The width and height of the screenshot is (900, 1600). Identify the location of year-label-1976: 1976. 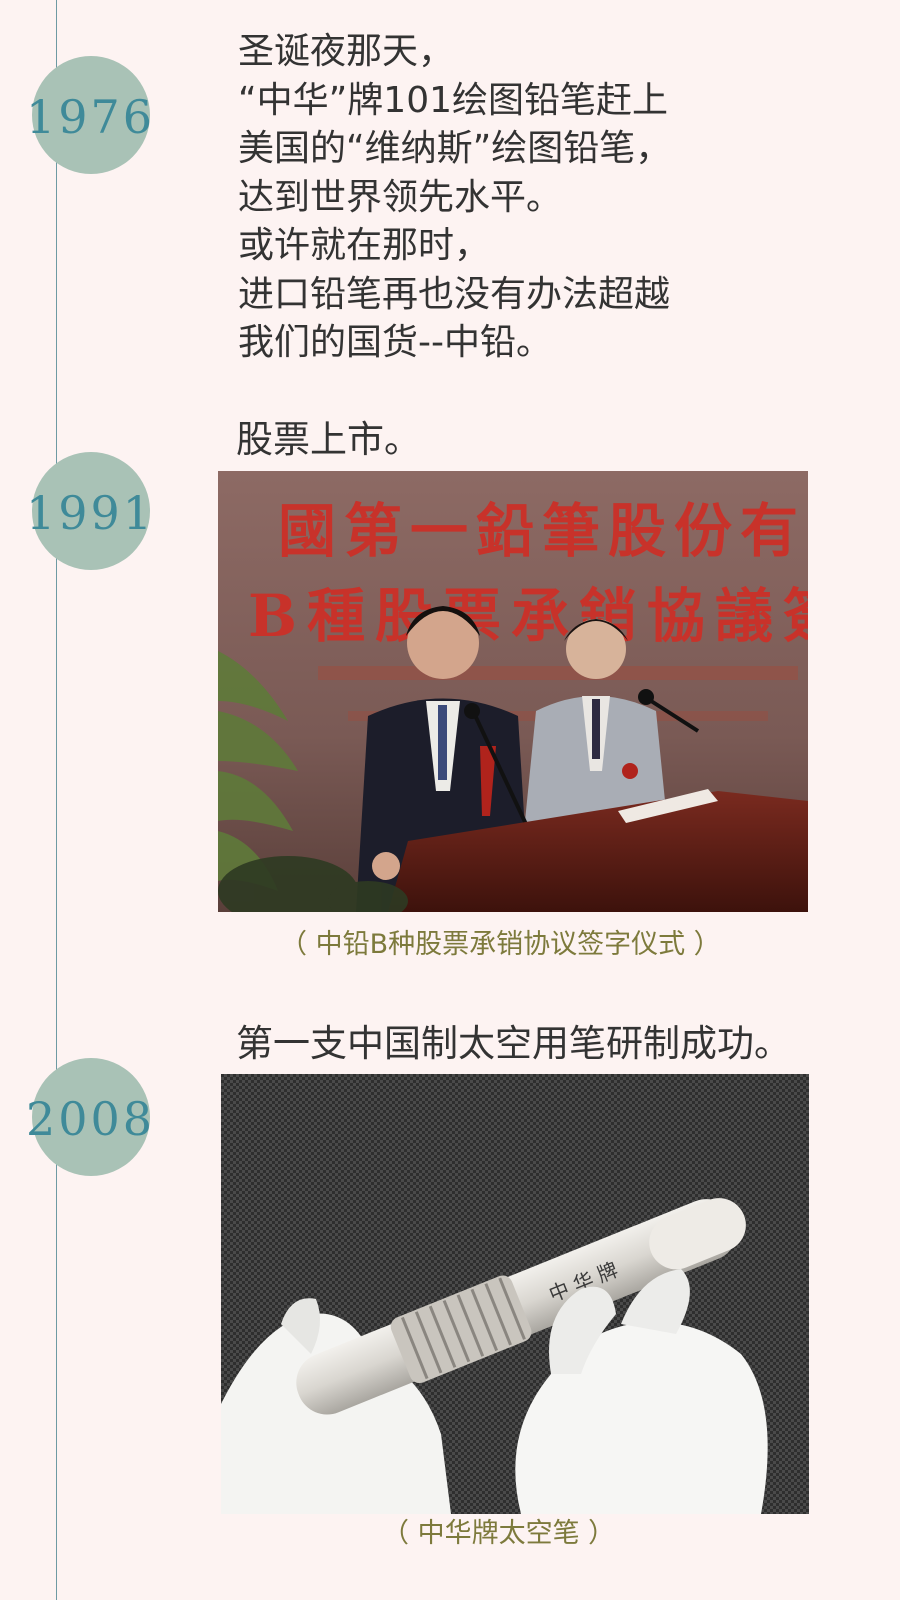
(91, 117).